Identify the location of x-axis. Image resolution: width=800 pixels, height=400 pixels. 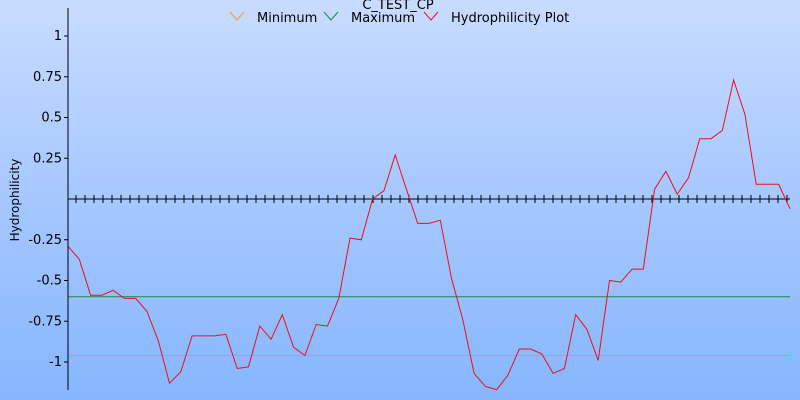
(429, 199).